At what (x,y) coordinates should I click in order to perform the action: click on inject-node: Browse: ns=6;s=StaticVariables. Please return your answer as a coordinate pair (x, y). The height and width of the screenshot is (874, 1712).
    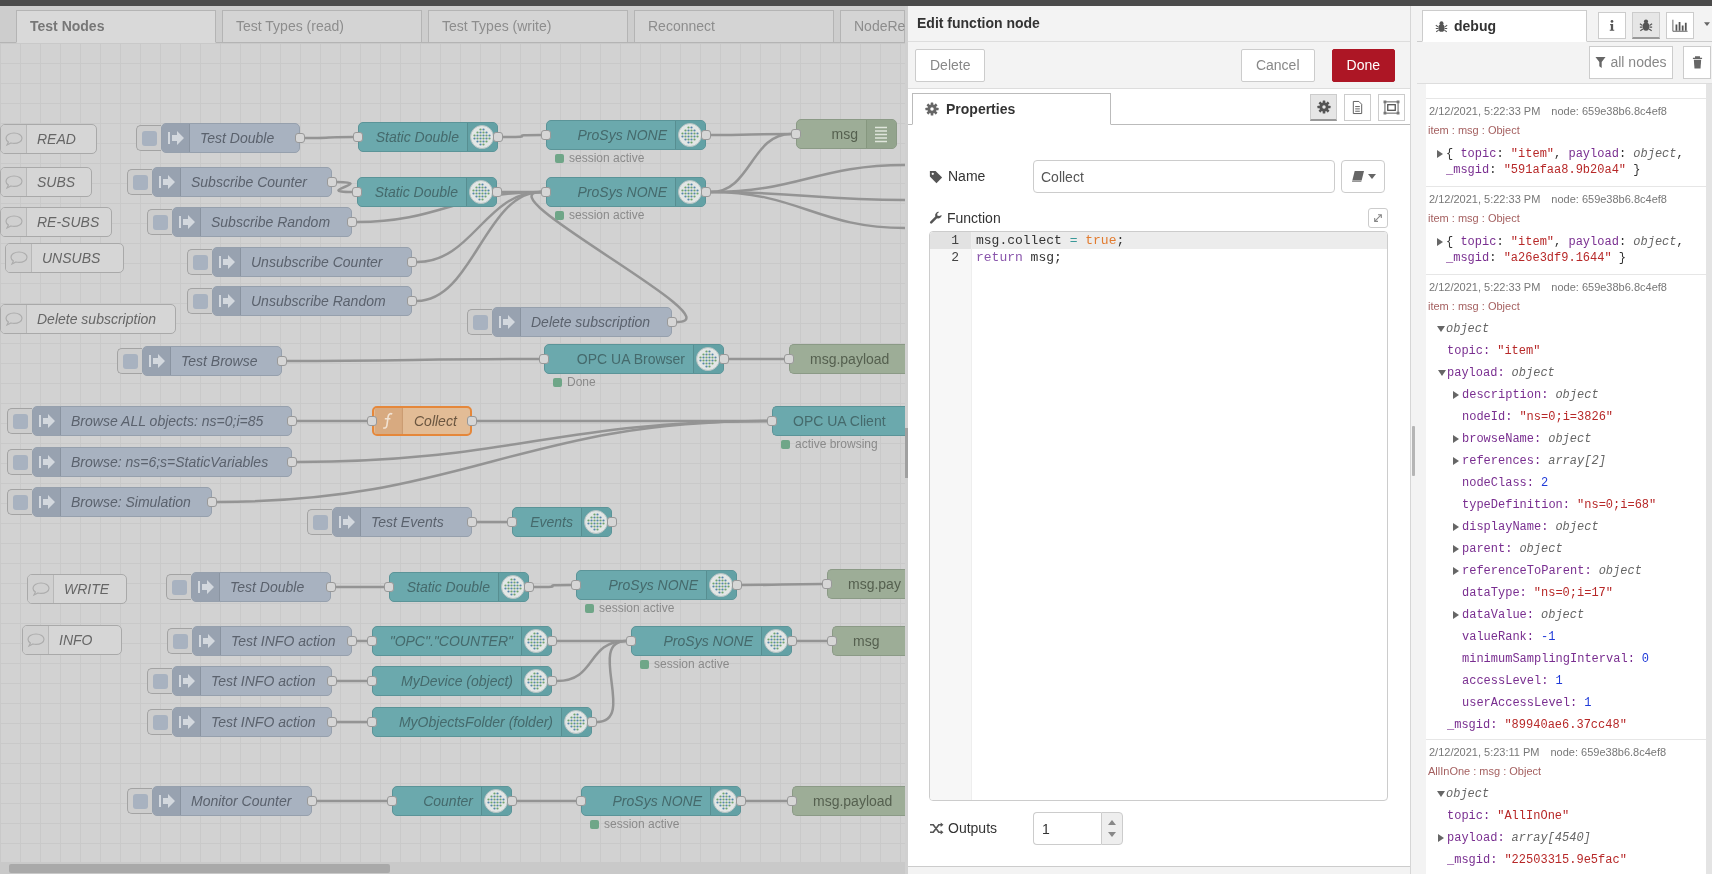
    Looking at the image, I should click on (162, 462).